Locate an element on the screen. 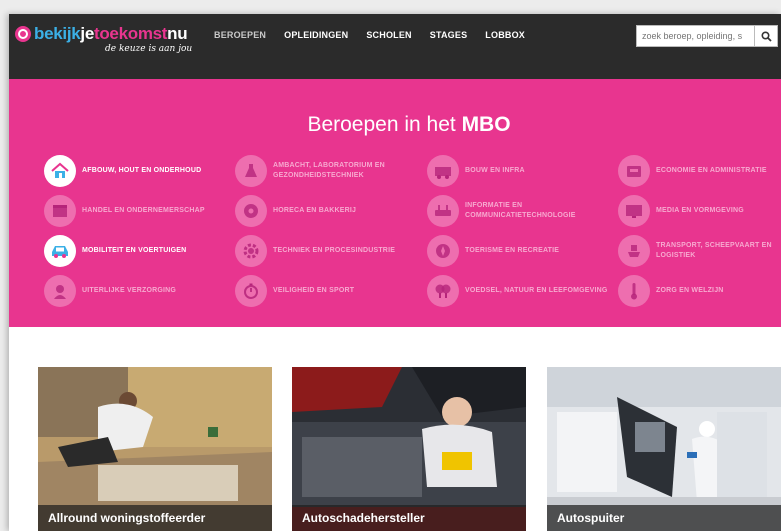  search-button is located at coordinates (766, 36).